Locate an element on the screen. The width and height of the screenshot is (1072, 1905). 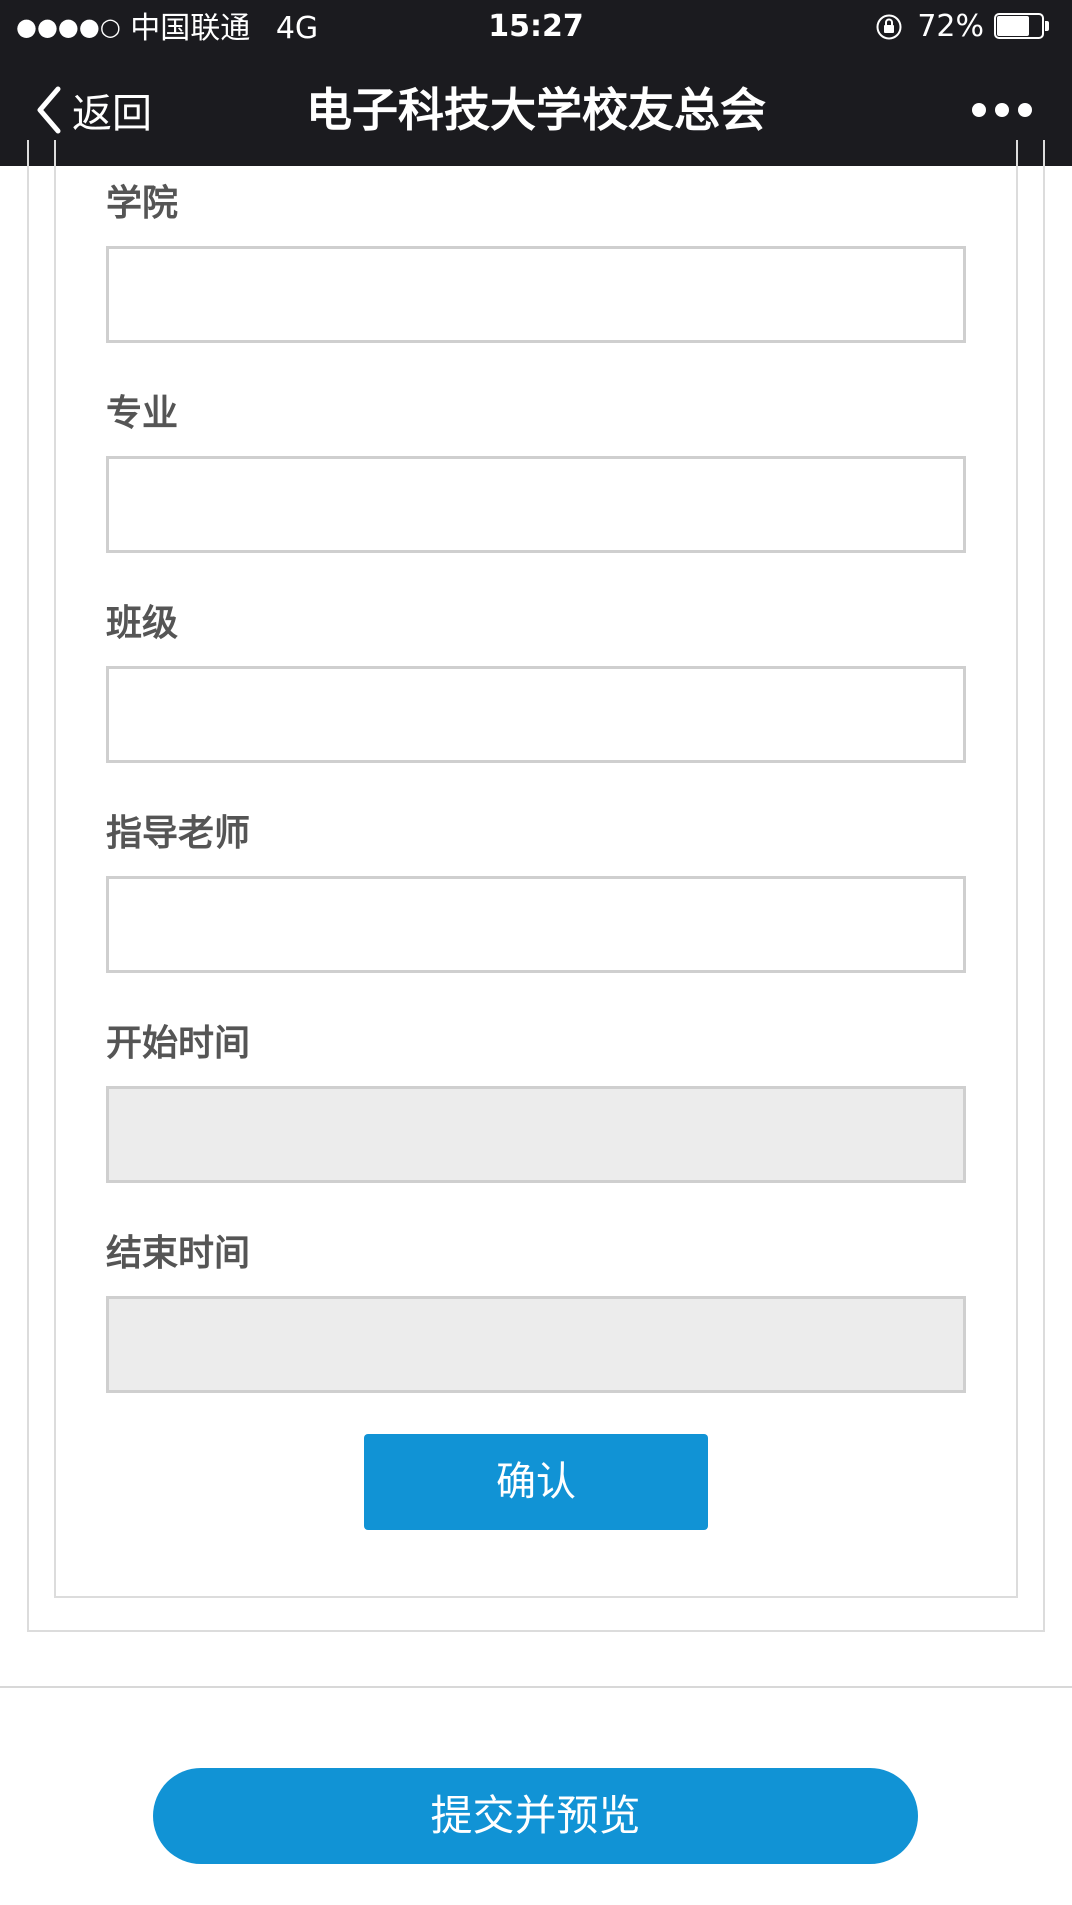
start-time-input is located at coordinates (536, 1134).